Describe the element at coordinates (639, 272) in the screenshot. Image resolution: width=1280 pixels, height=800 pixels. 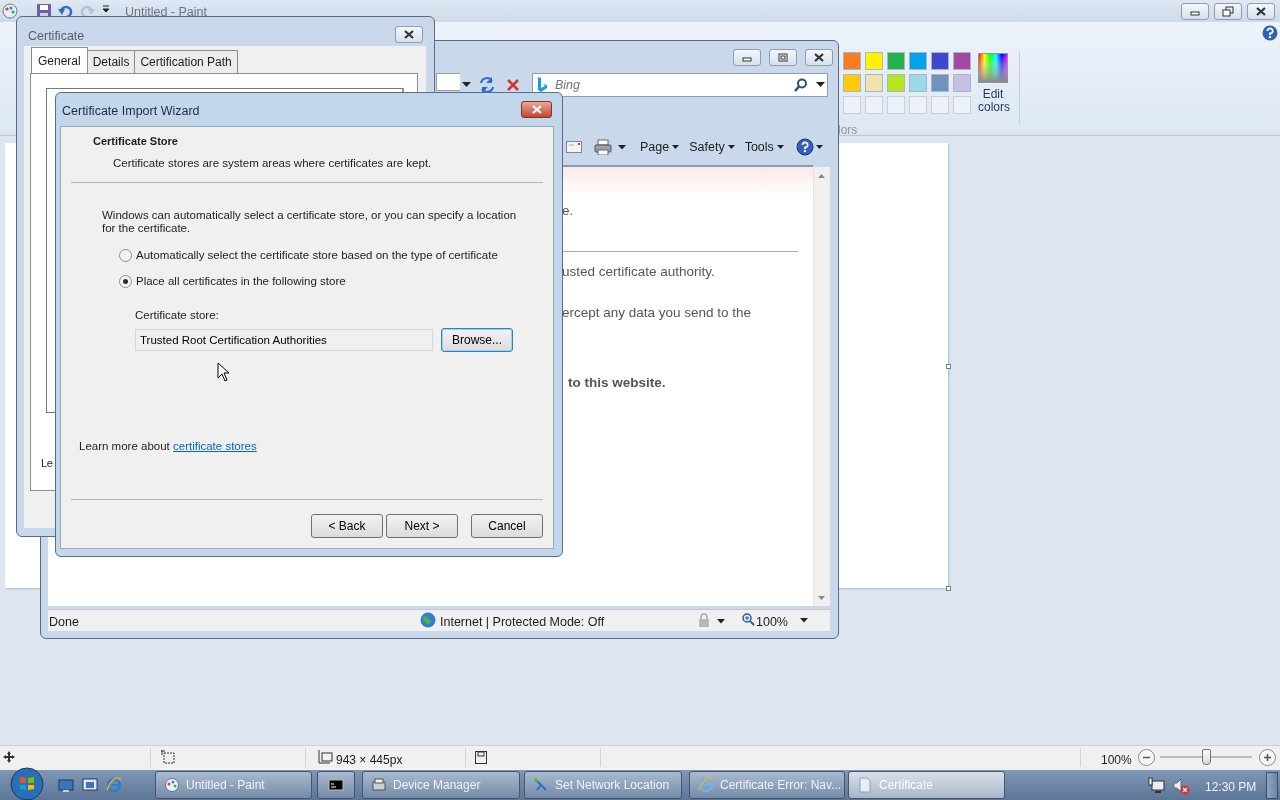
I see `page-text: usted certificate authority.` at that location.